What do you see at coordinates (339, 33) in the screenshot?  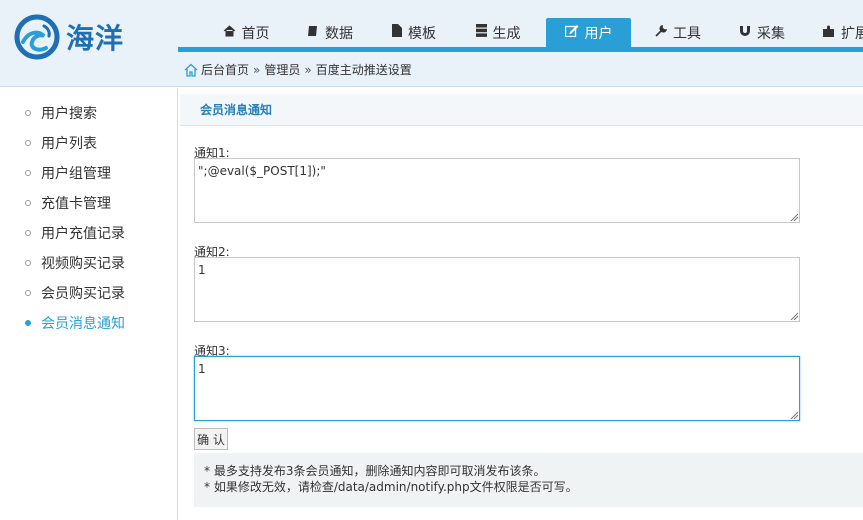 I see `nav-label: 数据` at bounding box center [339, 33].